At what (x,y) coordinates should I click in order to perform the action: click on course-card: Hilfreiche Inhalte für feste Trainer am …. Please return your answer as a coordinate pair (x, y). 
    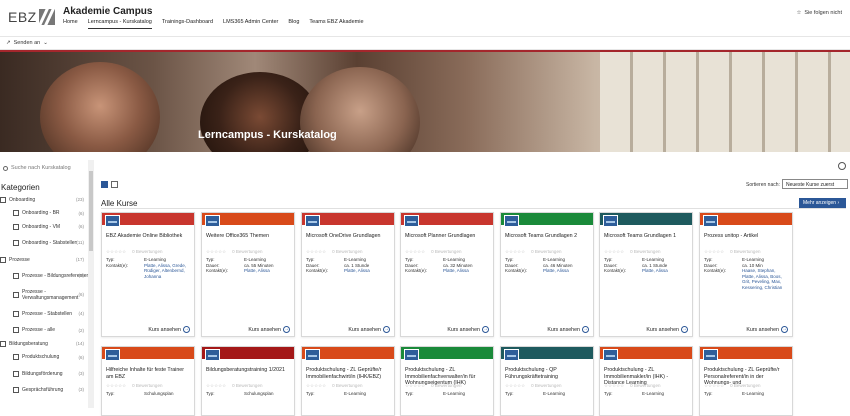
    Looking at the image, I should click on (148, 381).